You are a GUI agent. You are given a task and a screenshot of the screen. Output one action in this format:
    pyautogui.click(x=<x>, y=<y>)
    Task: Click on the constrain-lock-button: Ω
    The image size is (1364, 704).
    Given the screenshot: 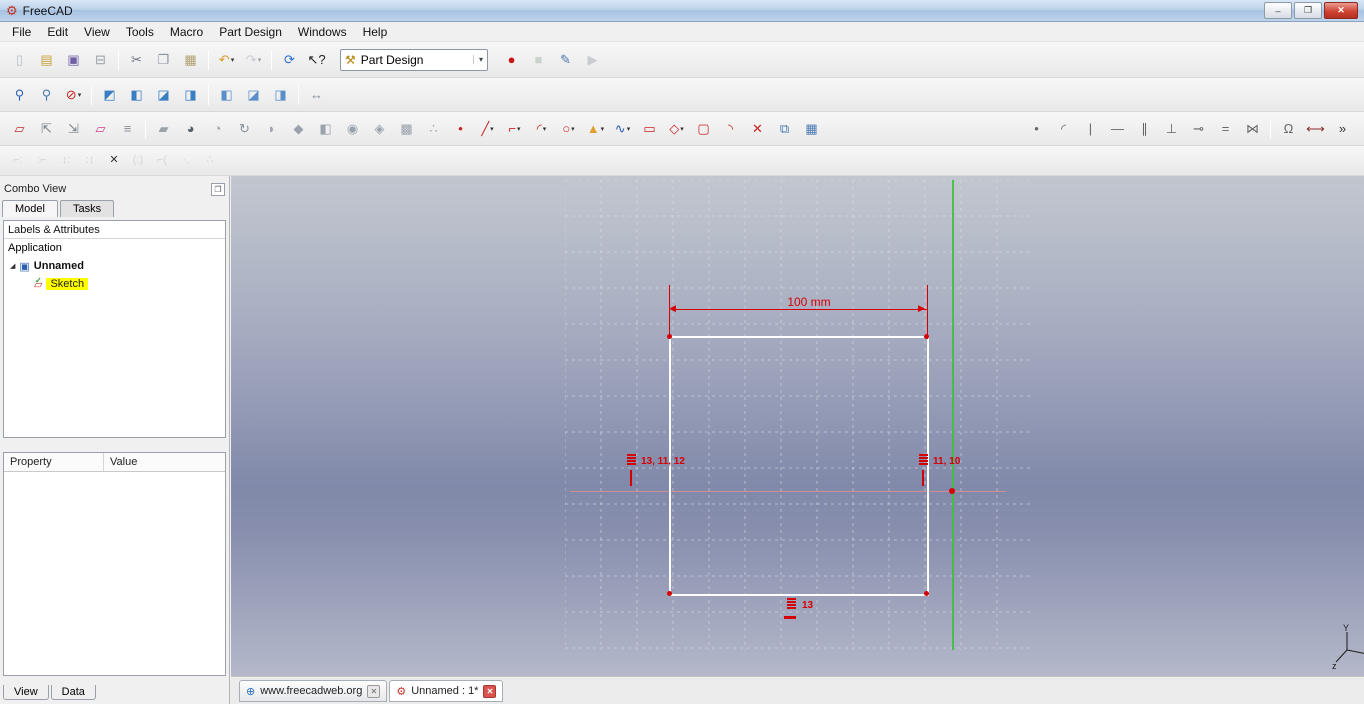 What is the action you would take?
    pyautogui.click(x=1288, y=129)
    